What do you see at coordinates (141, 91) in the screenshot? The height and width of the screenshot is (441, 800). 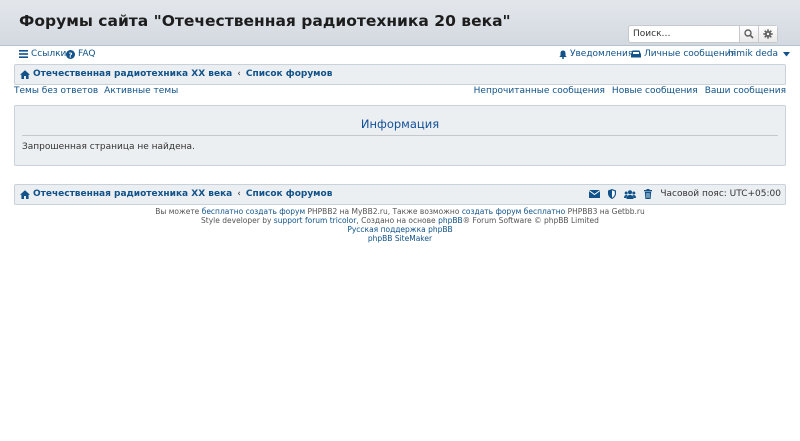 I see `active-topics-link: Активные темы` at bounding box center [141, 91].